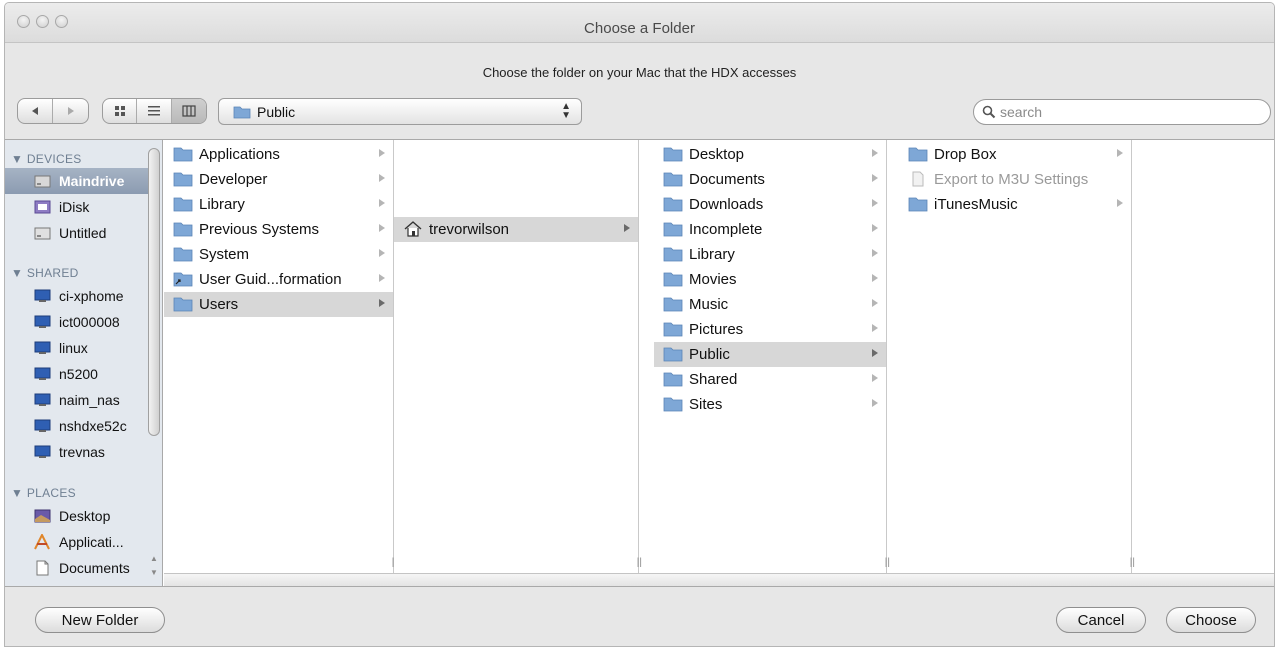 The height and width of the screenshot is (649, 1279). I want to click on sidebar-item-nshdxe52c: nshdxe52c, so click(77, 426).